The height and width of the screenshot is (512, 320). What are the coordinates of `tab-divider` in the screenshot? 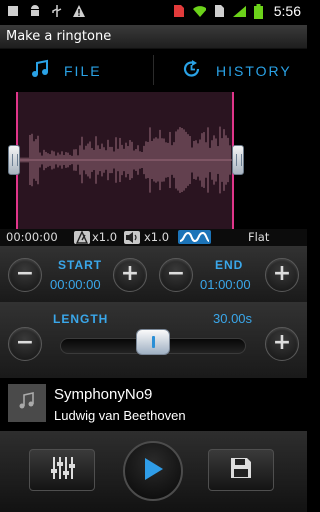 It's located at (153, 70).